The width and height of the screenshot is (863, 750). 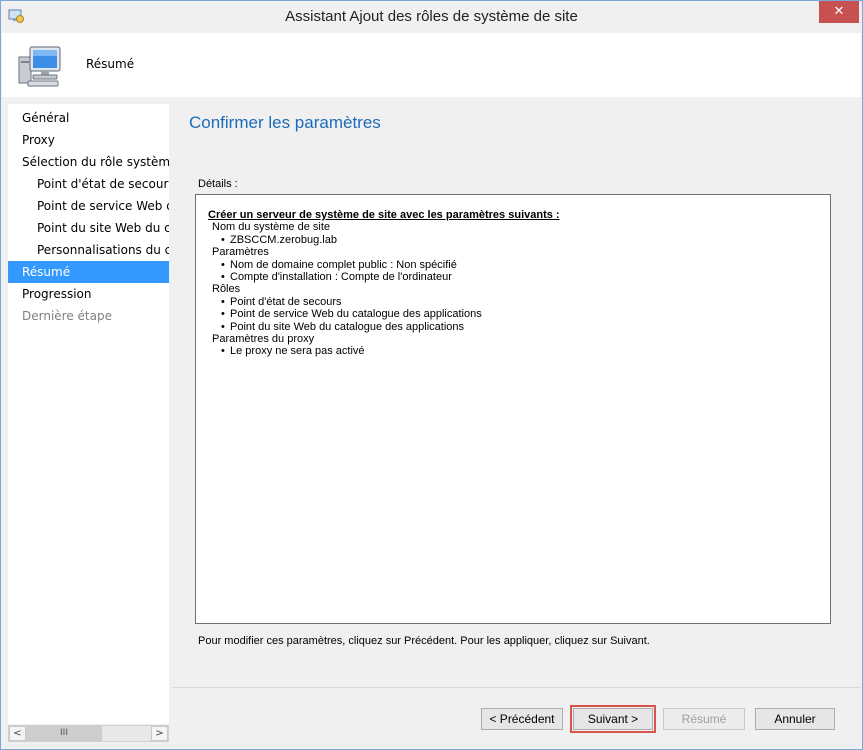 I want to click on nav-item-fallback-status-point: Point d'état de secours, so click(x=88, y=184).